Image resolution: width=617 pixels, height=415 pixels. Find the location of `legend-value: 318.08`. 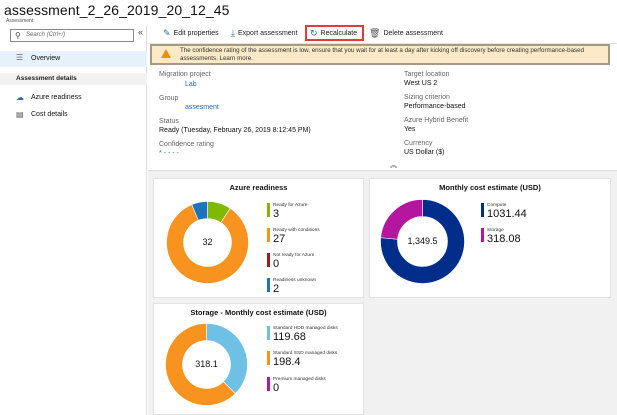

legend-value: 318.08 is located at coordinates (504, 239).